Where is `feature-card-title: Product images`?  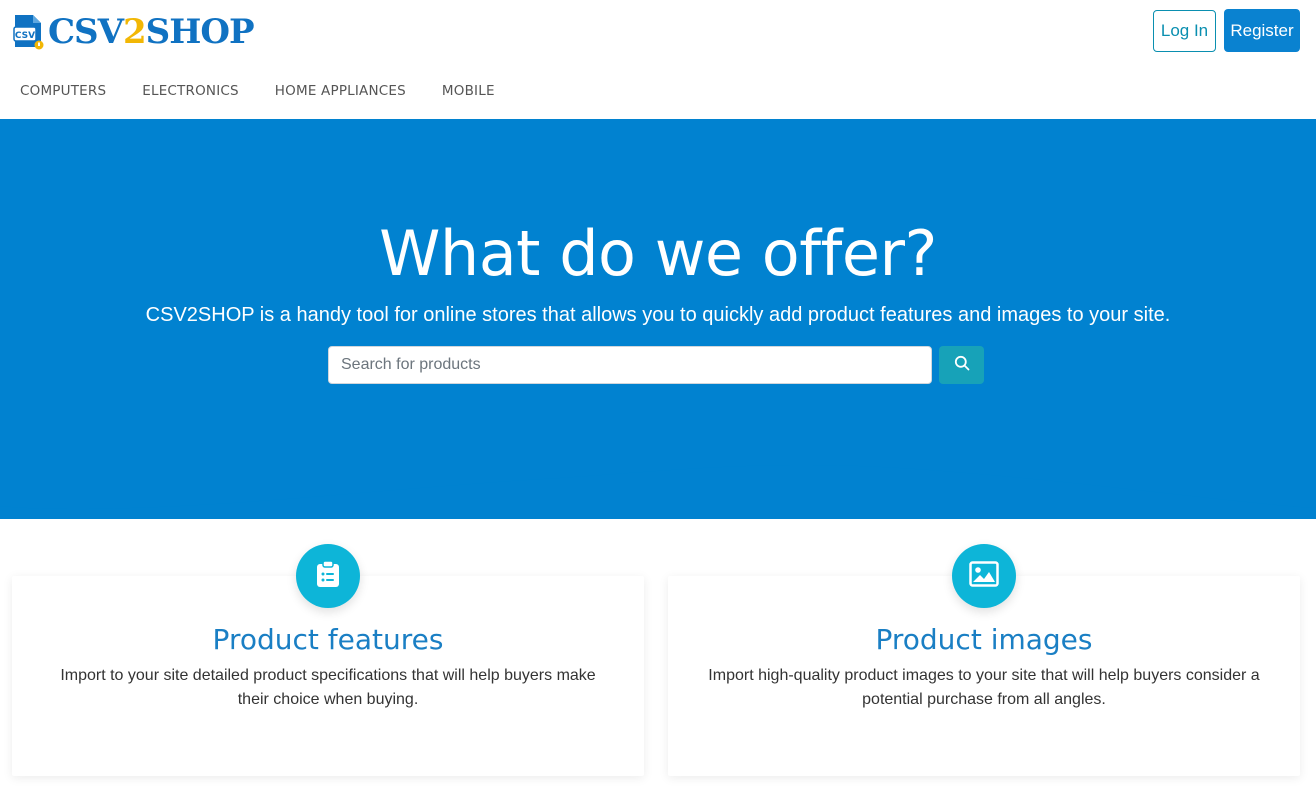 feature-card-title: Product images is located at coordinates (984, 639).